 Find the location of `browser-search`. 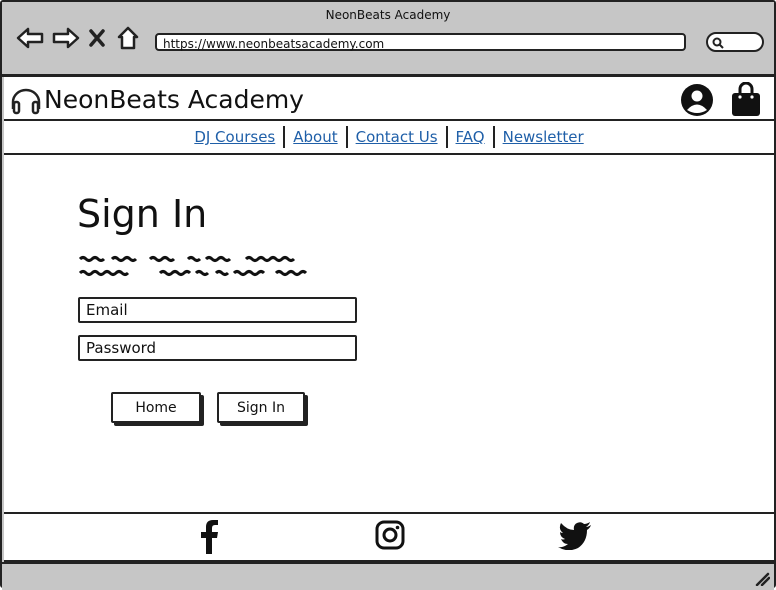

browser-search is located at coordinates (735, 42).